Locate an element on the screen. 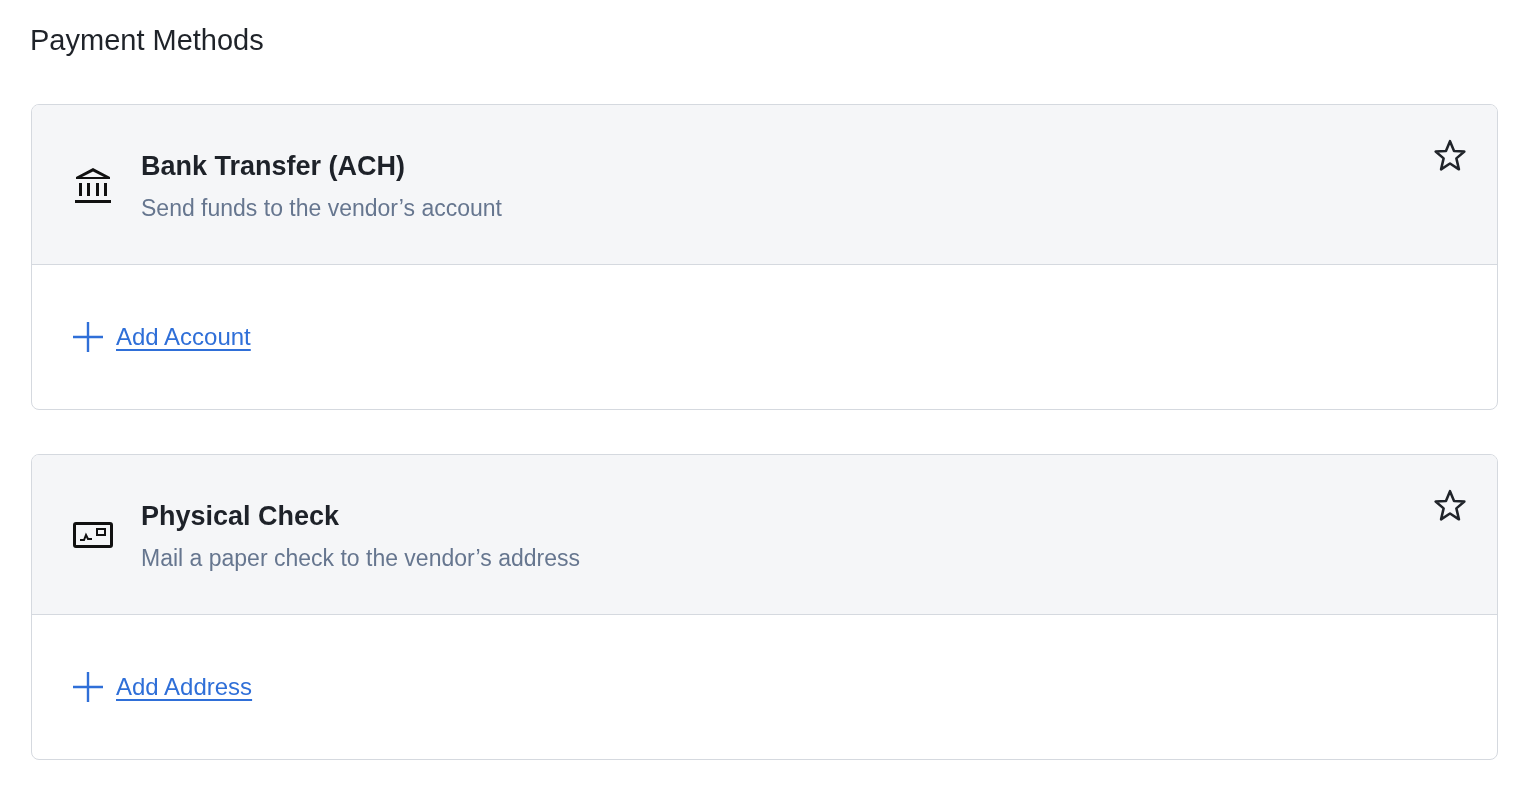  method-description: Send funds to the vendor’s account is located at coordinates (321, 208).